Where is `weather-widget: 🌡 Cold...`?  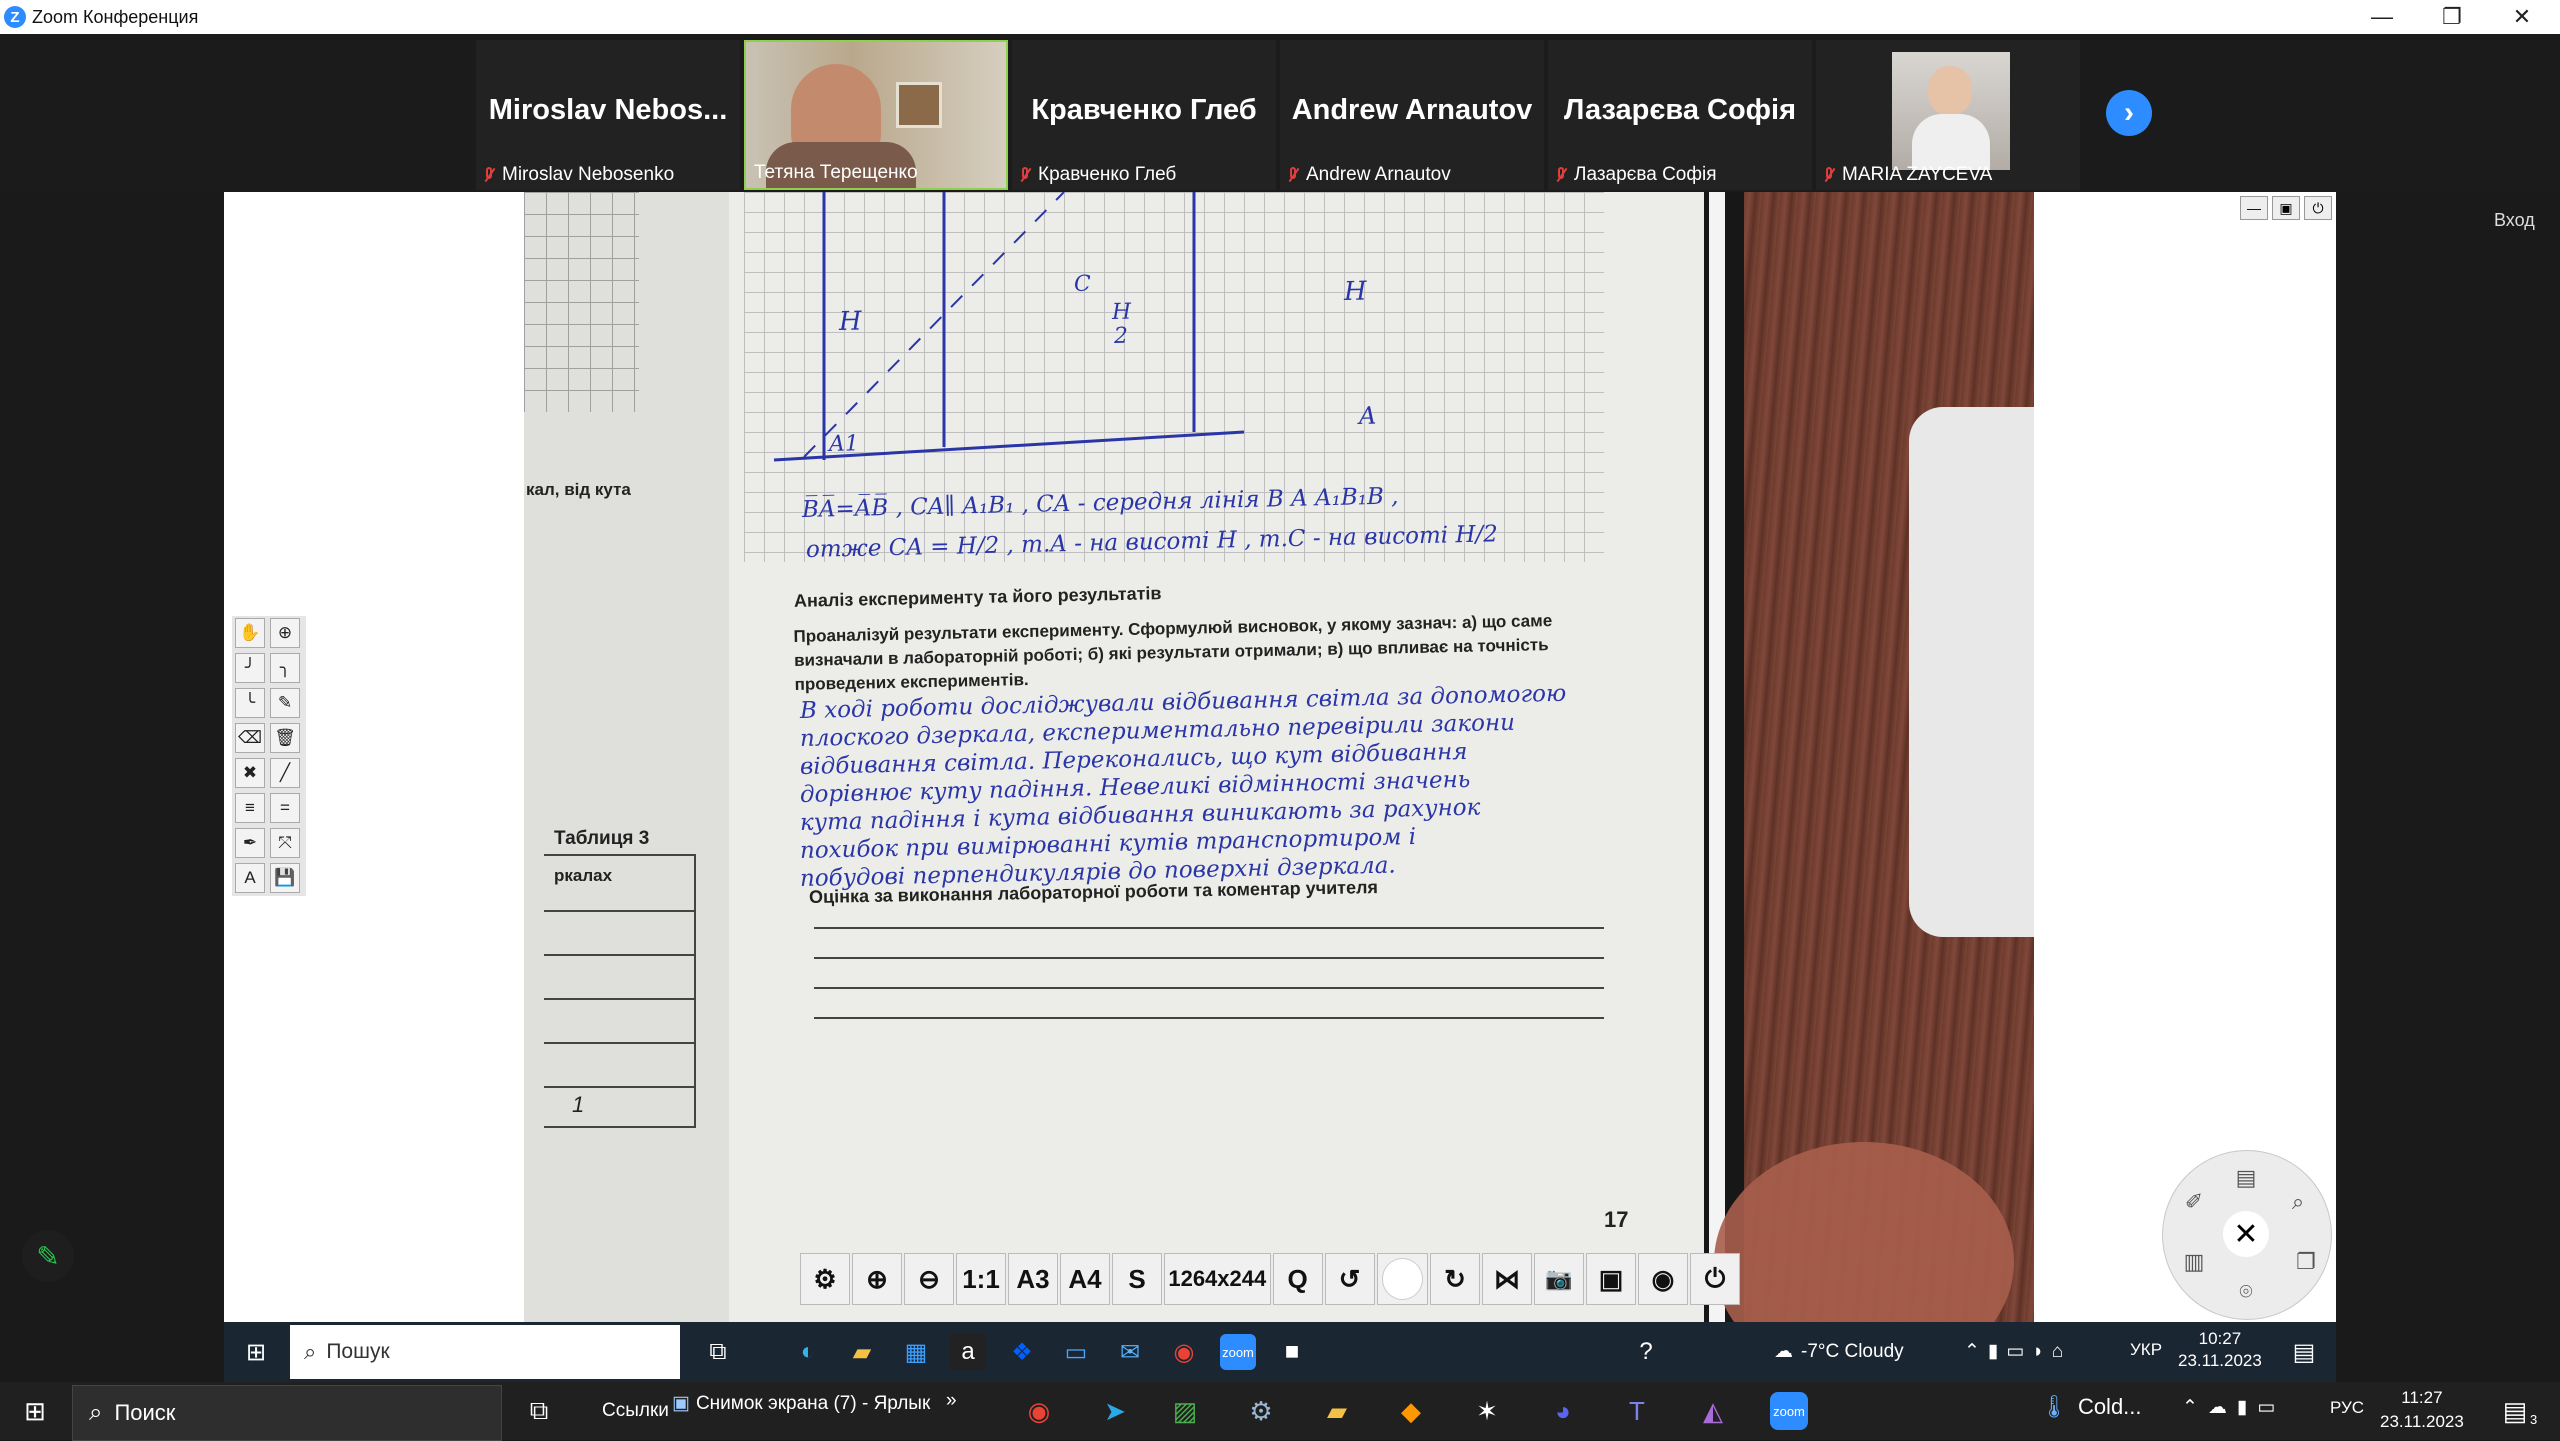 weather-widget: 🌡 Cold... is located at coordinates (2091, 1407).